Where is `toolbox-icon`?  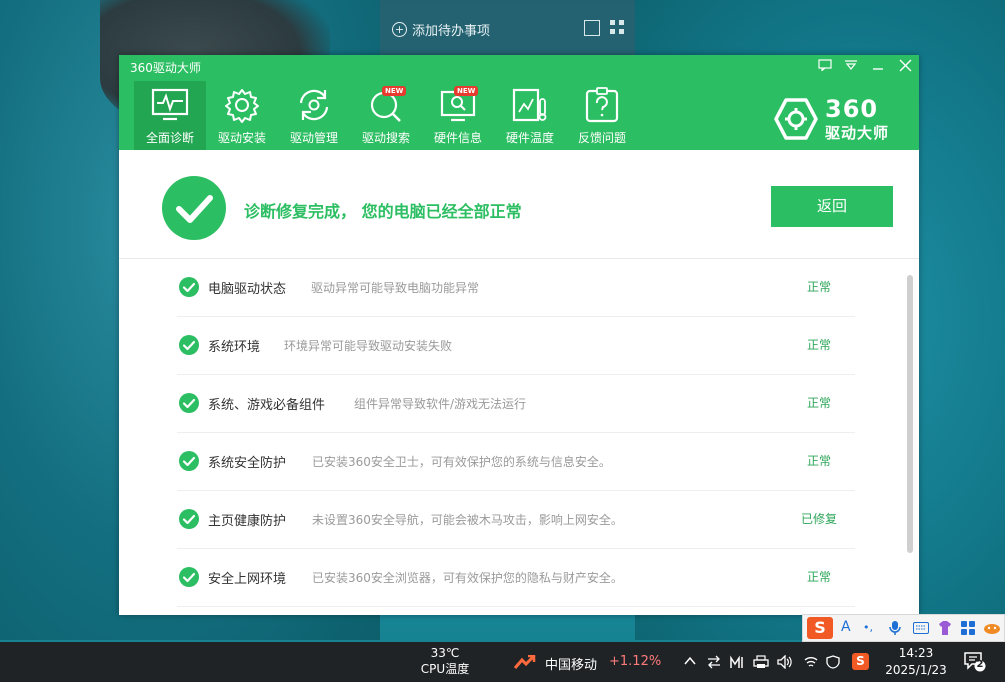 toolbox-icon is located at coordinates (968, 628).